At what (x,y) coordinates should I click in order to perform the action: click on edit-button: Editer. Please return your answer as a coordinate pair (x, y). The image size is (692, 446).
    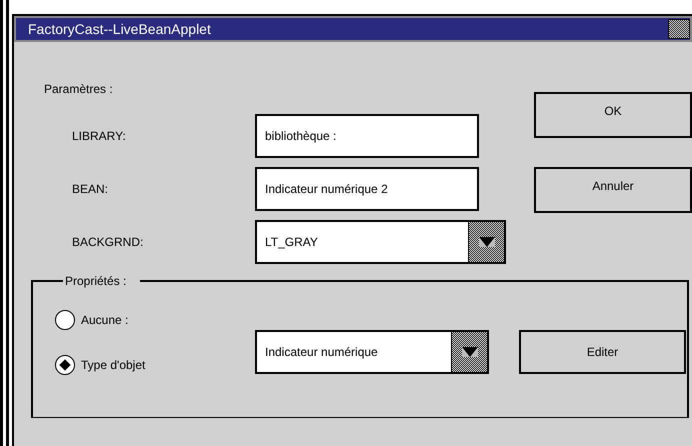
    Looking at the image, I should click on (602, 352).